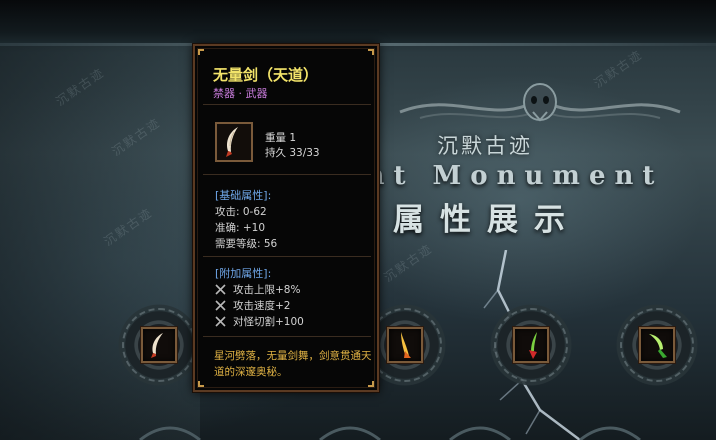 The height and width of the screenshot is (440, 716). Describe the element at coordinates (292, 153) in the screenshot. I see `item-durability: 持久 33/33` at that location.